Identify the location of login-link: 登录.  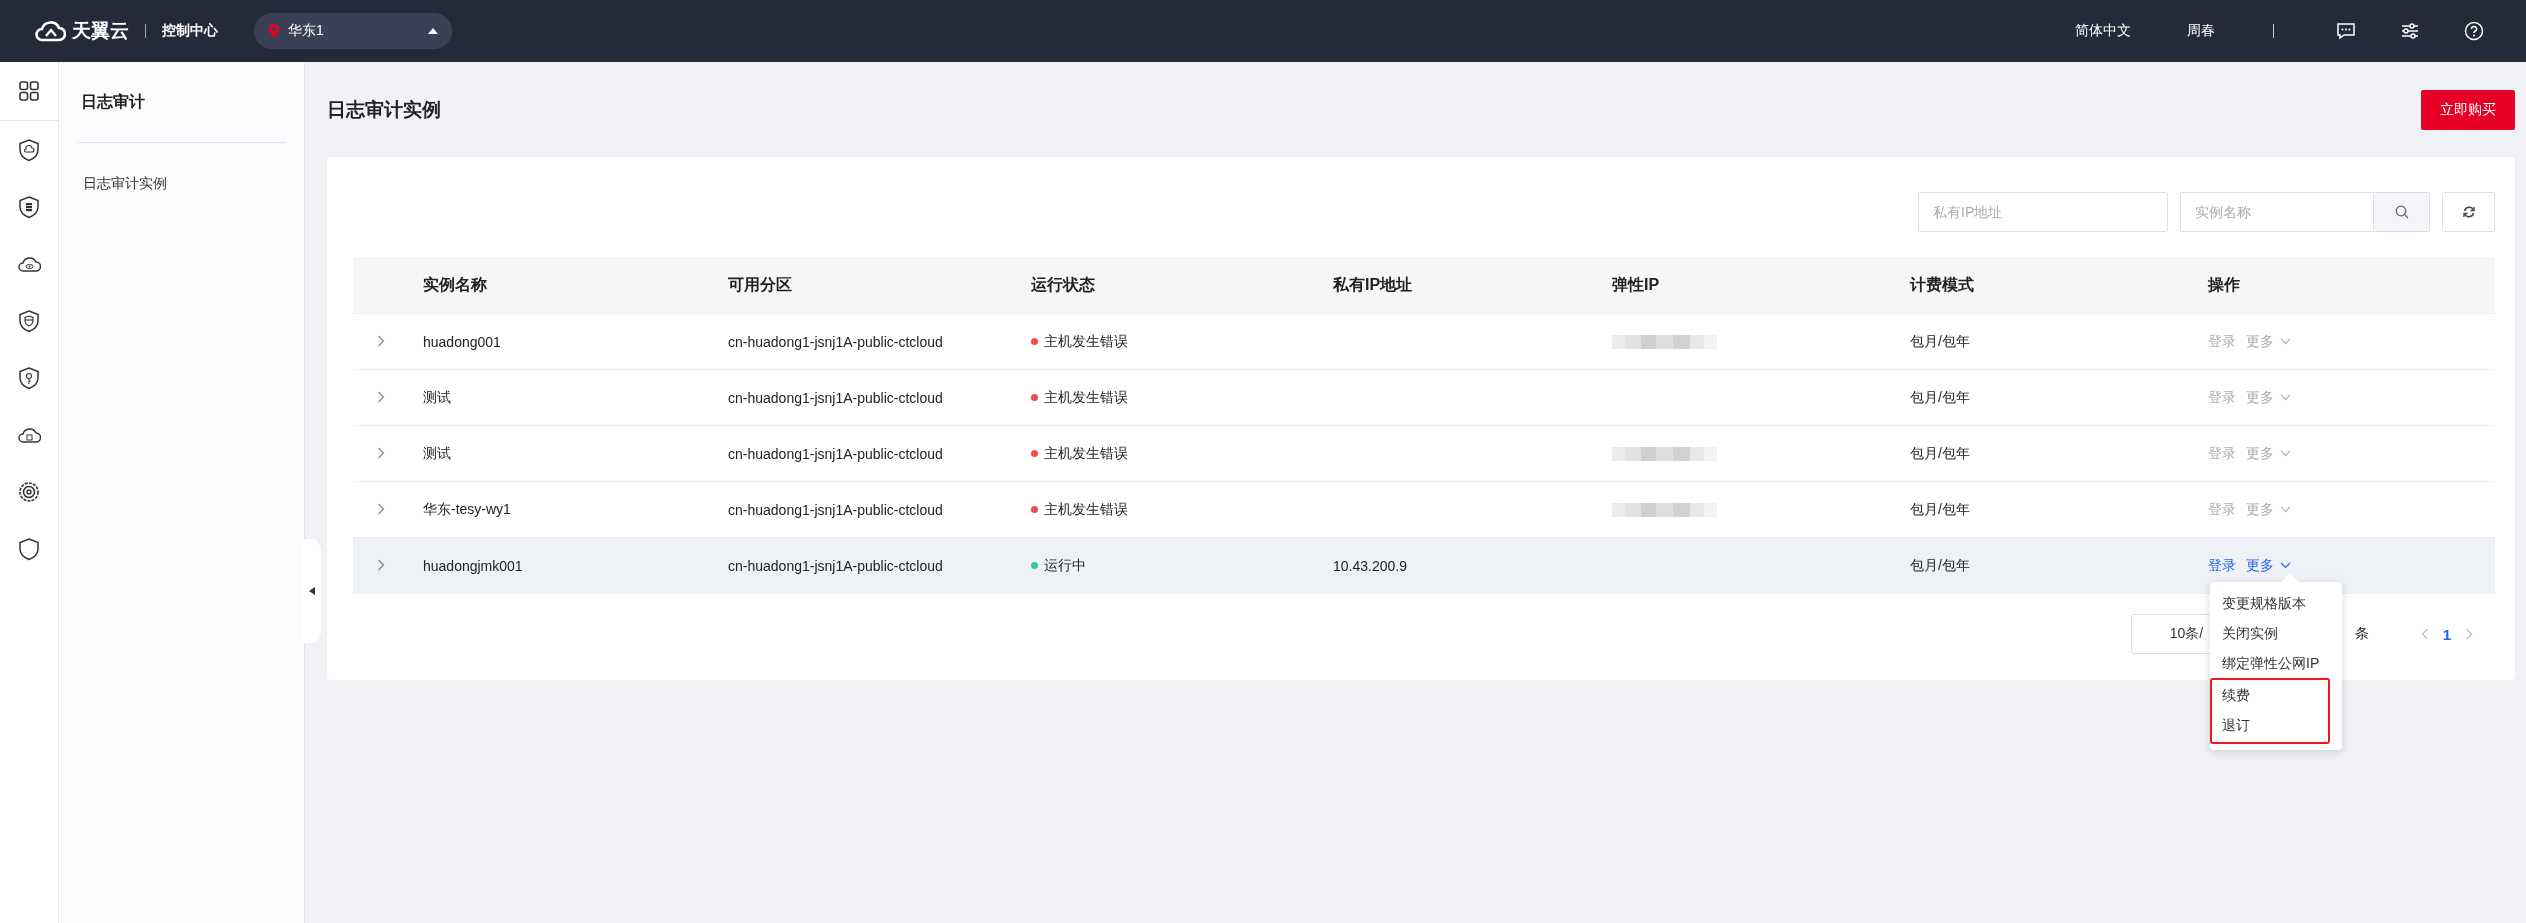
(2222, 565).